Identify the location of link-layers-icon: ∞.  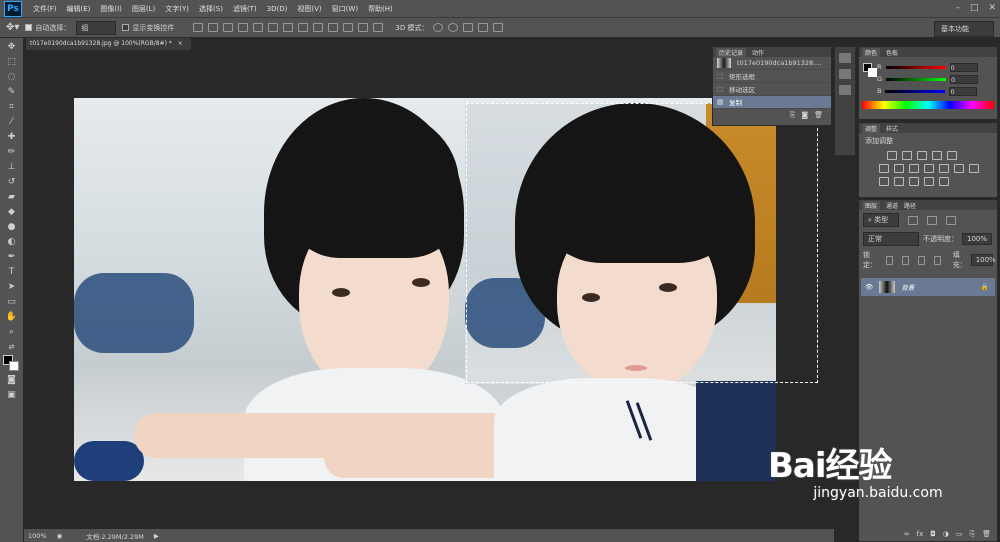
(907, 534).